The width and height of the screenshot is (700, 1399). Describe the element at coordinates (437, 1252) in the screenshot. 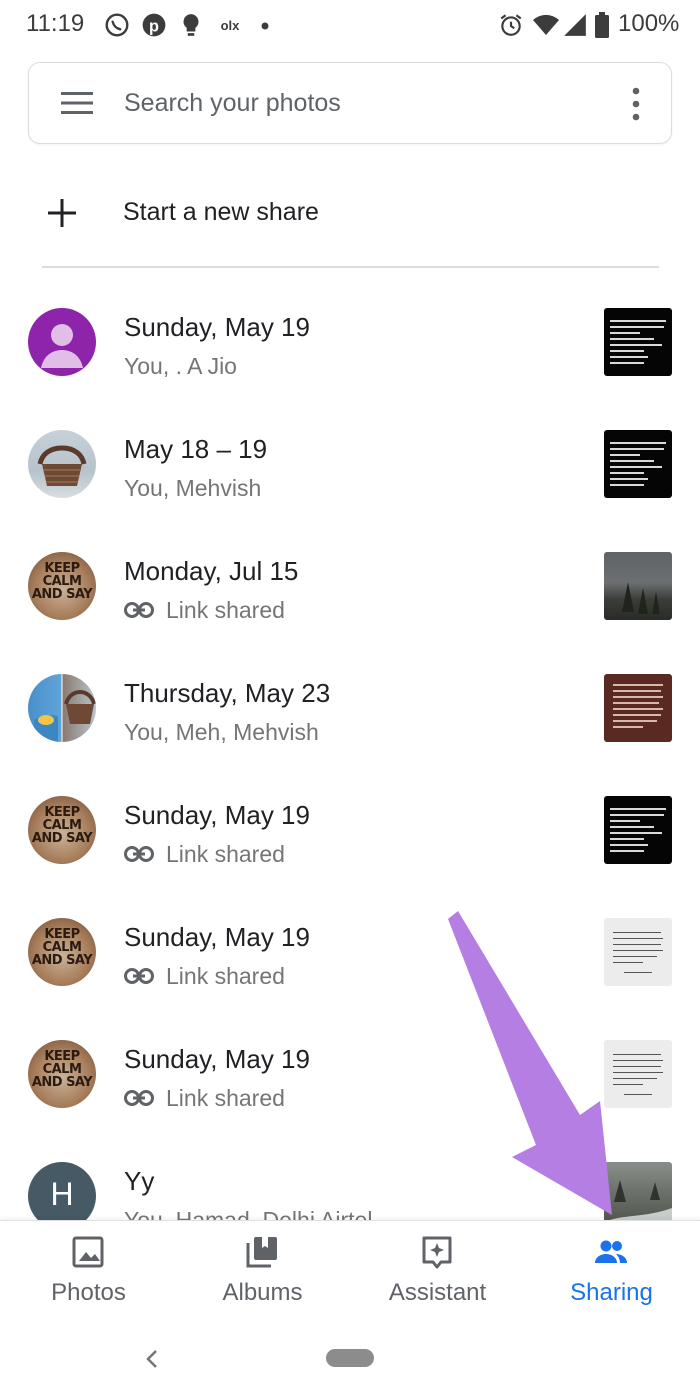

I see `assistant-icon` at that location.